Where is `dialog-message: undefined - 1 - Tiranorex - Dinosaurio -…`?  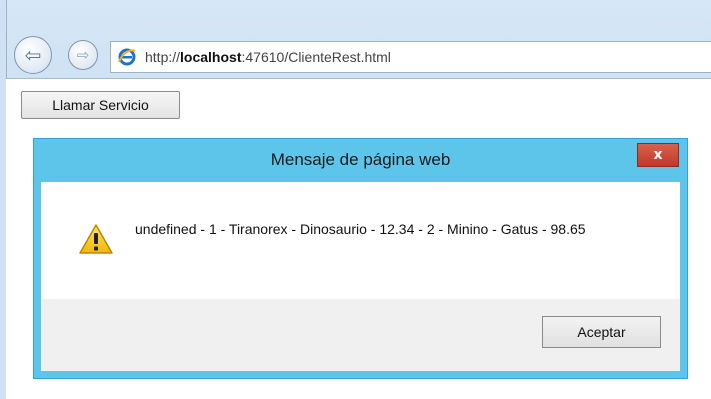 dialog-message: undefined - 1 - Tiranorex - Dinosaurio -… is located at coordinates (360, 229).